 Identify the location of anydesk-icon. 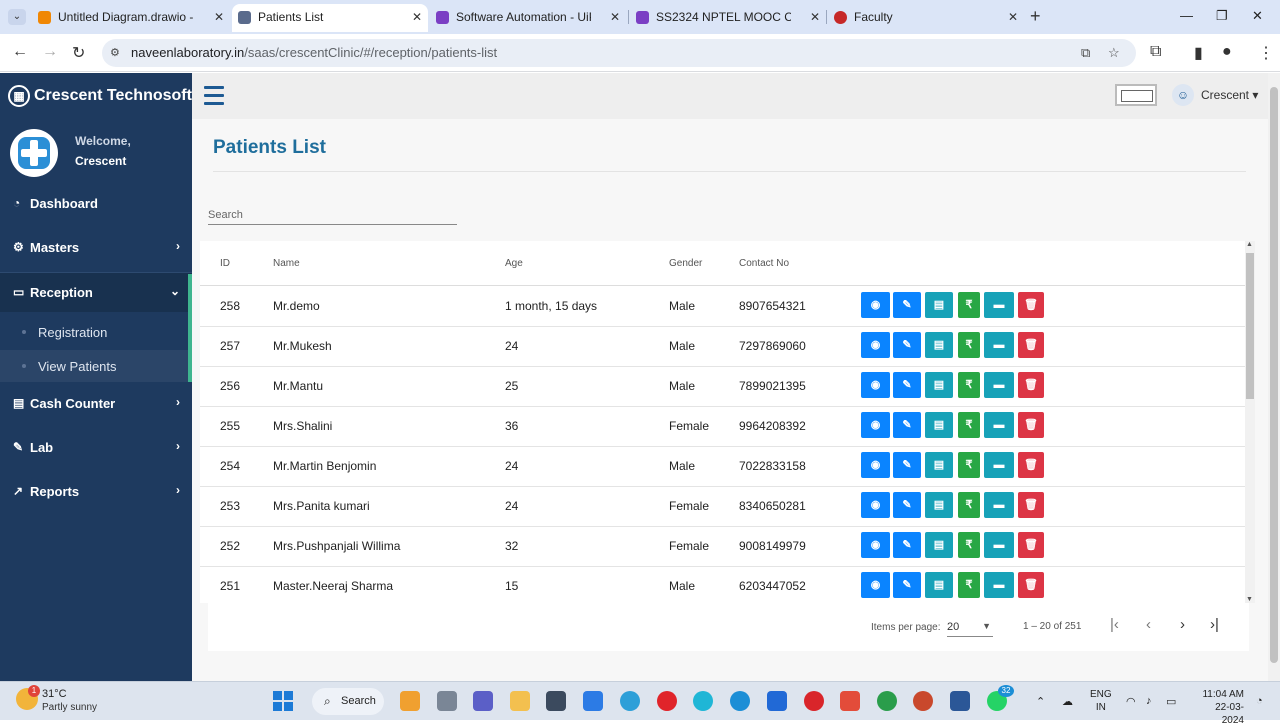
(850, 701).